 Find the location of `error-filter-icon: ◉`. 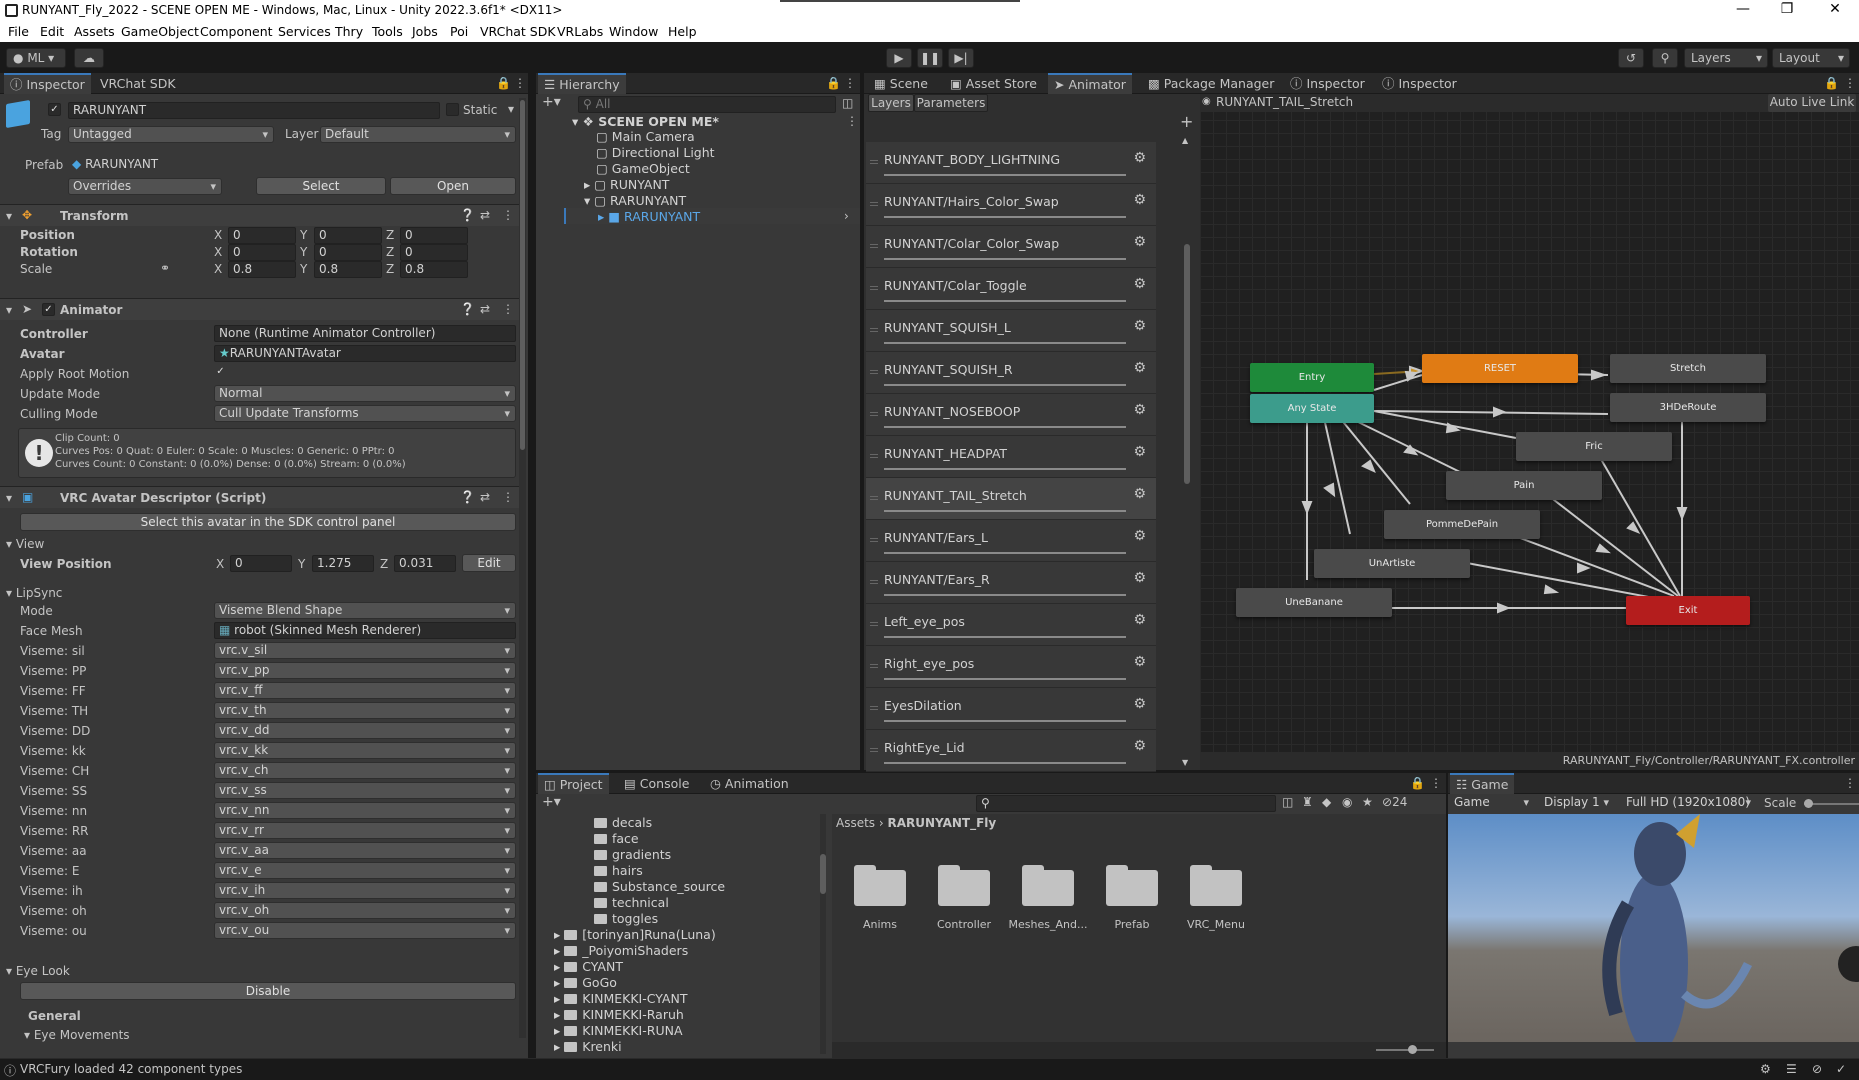

error-filter-icon: ◉ is located at coordinates (1347, 802).